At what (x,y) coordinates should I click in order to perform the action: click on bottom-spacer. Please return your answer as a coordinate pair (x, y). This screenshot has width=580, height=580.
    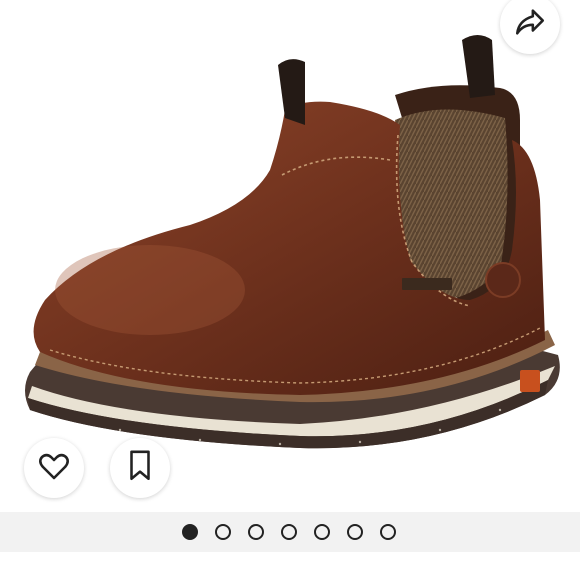
    Looking at the image, I should click on (290, 566).